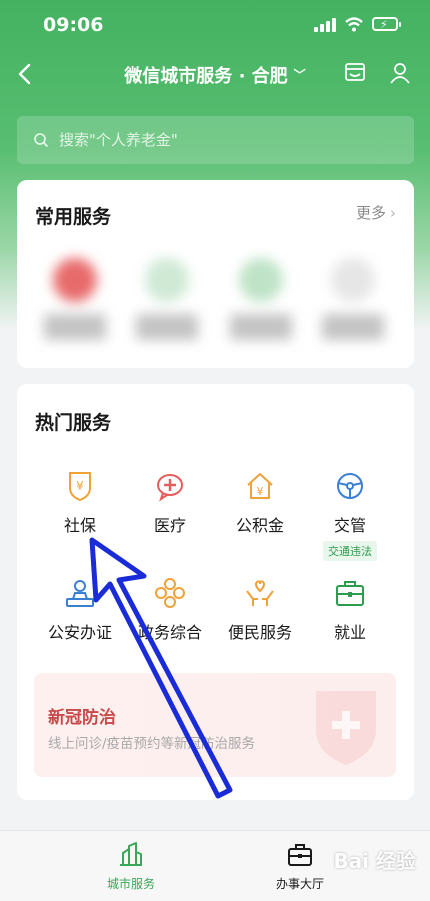  I want to click on service-medical: 医疗, so click(170, 503).